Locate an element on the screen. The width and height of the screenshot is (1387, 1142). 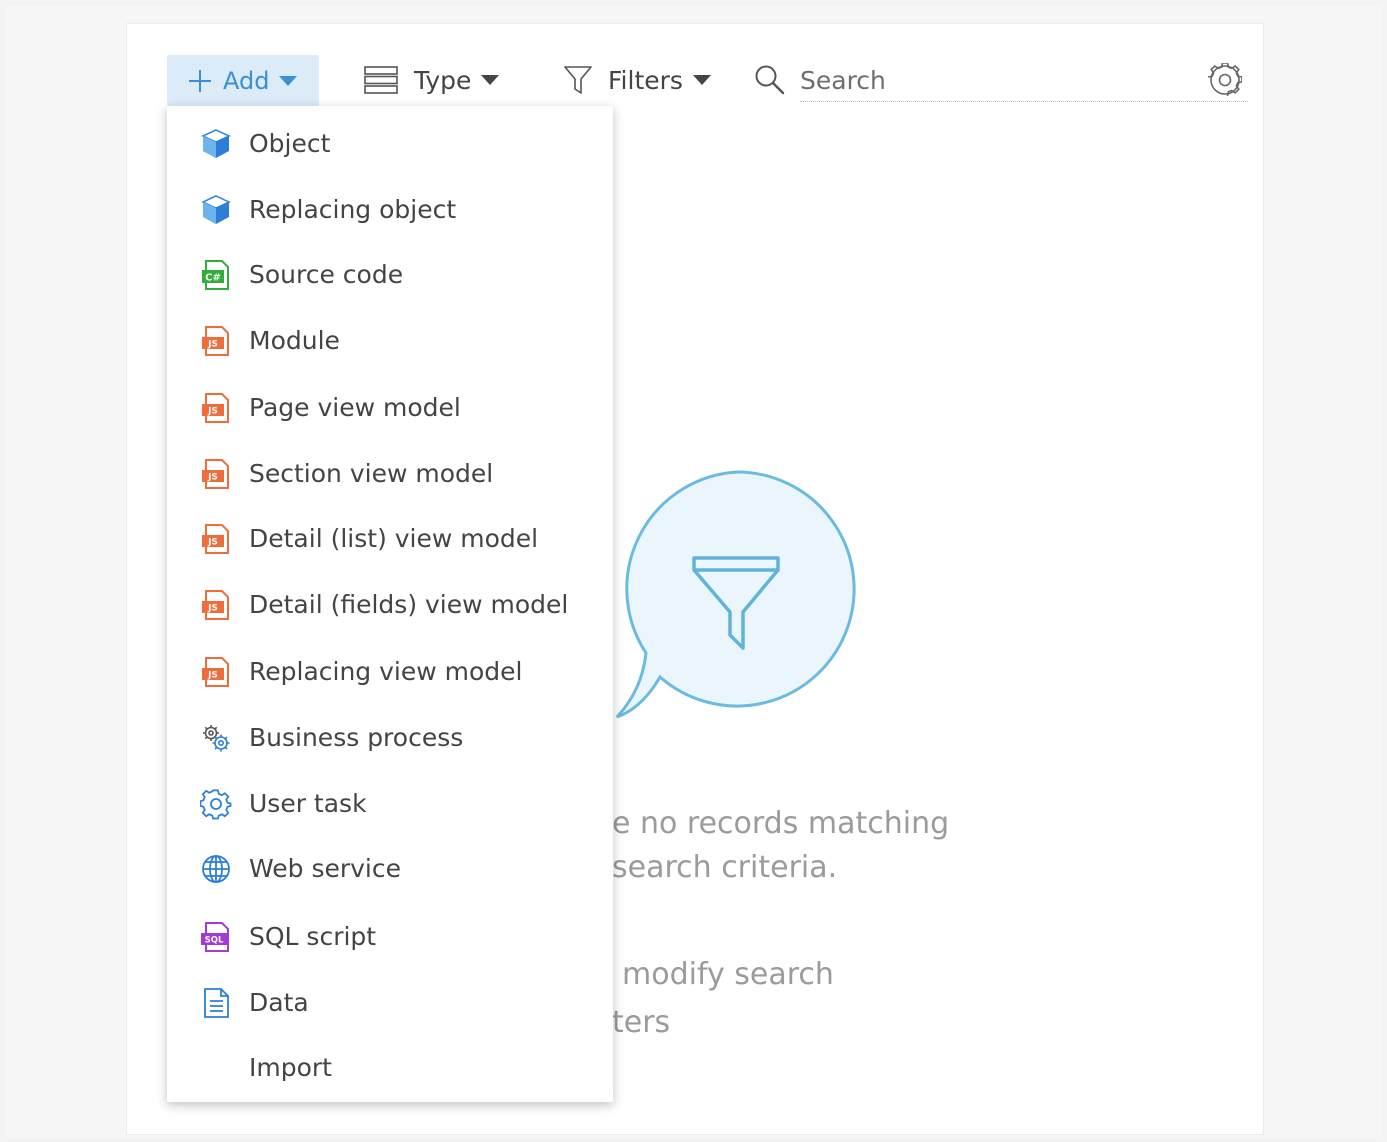
menu-item-import: Import is located at coordinates (390, 1067).